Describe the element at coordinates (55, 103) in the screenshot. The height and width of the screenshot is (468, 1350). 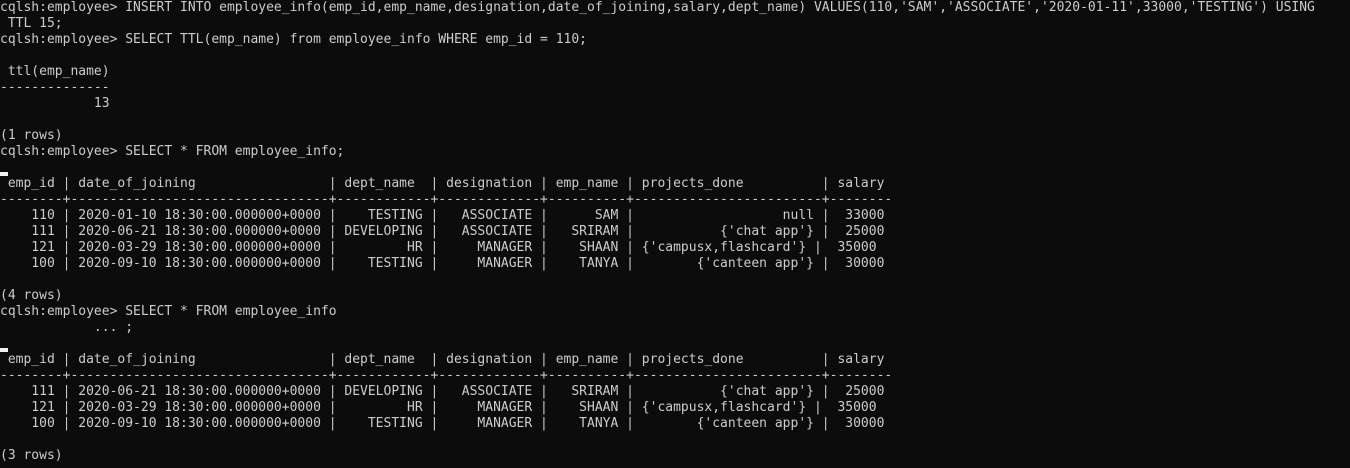
I see `terminal-line-row: 13` at that location.